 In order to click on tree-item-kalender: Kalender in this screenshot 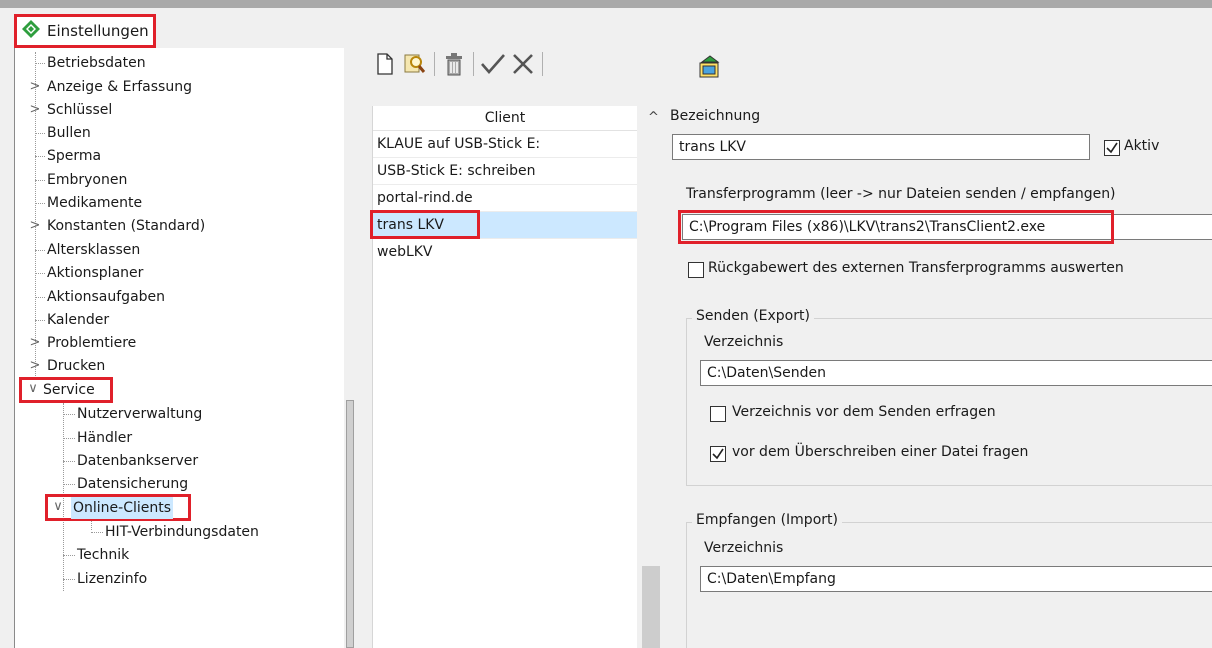, I will do `click(78, 320)`.